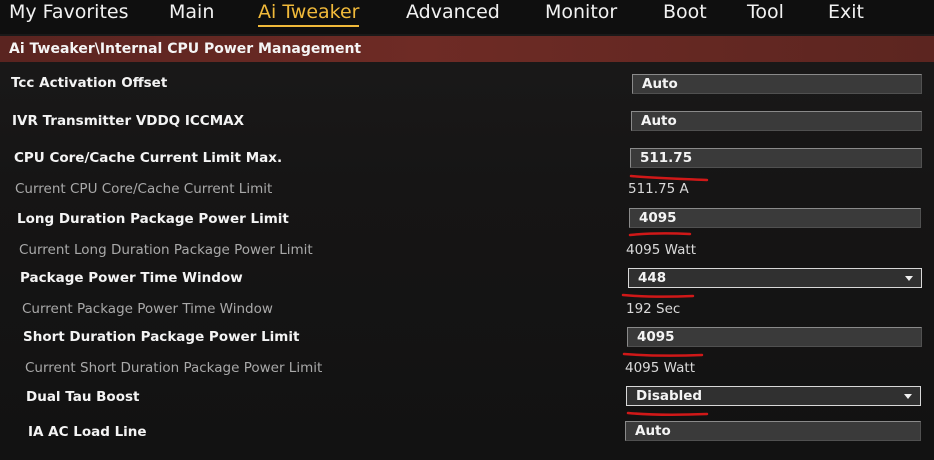  Describe the element at coordinates (777, 84) in the screenshot. I see `tcc-activation-offset-field: Auto` at that location.